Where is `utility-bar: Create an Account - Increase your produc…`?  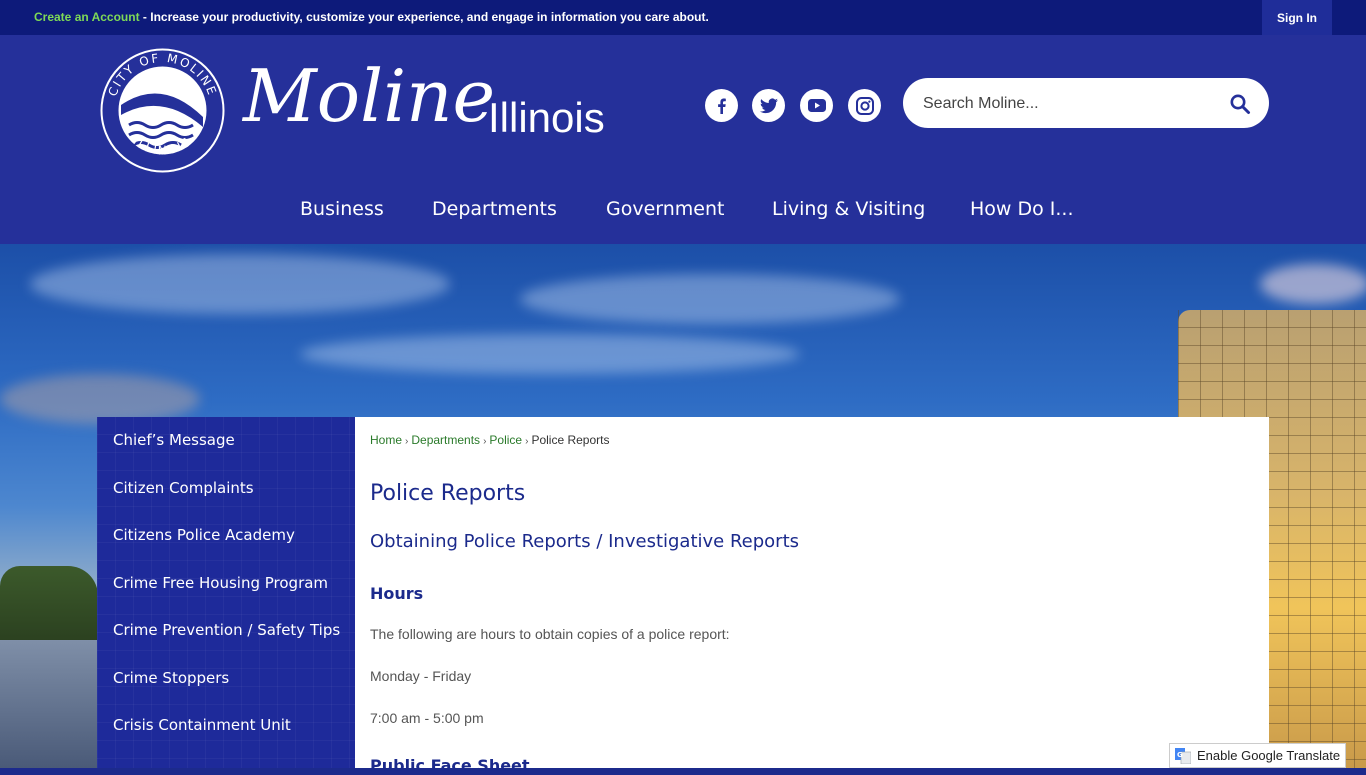
utility-bar: Create an Account - Increase your produc… is located at coordinates (683, 17).